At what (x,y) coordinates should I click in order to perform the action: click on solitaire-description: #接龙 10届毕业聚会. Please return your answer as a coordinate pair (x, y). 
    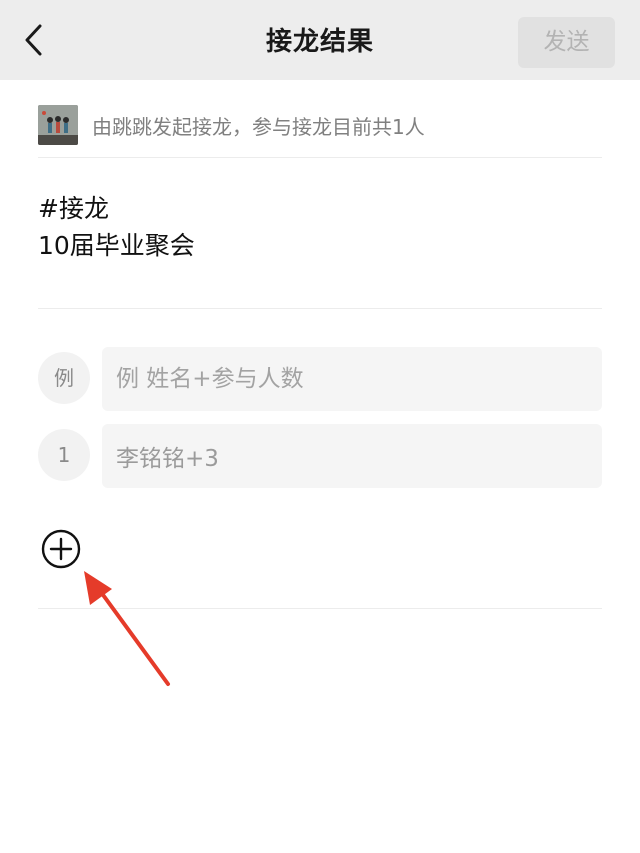
    Looking at the image, I should click on (318, 227).